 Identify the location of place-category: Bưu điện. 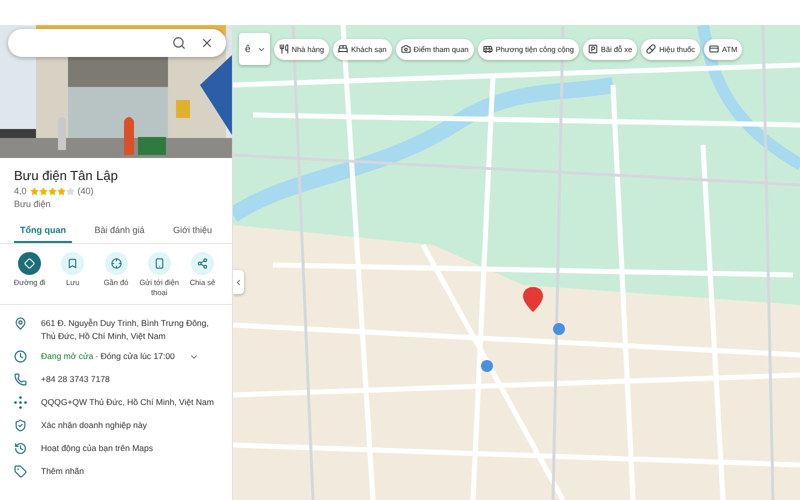
(33, 204).